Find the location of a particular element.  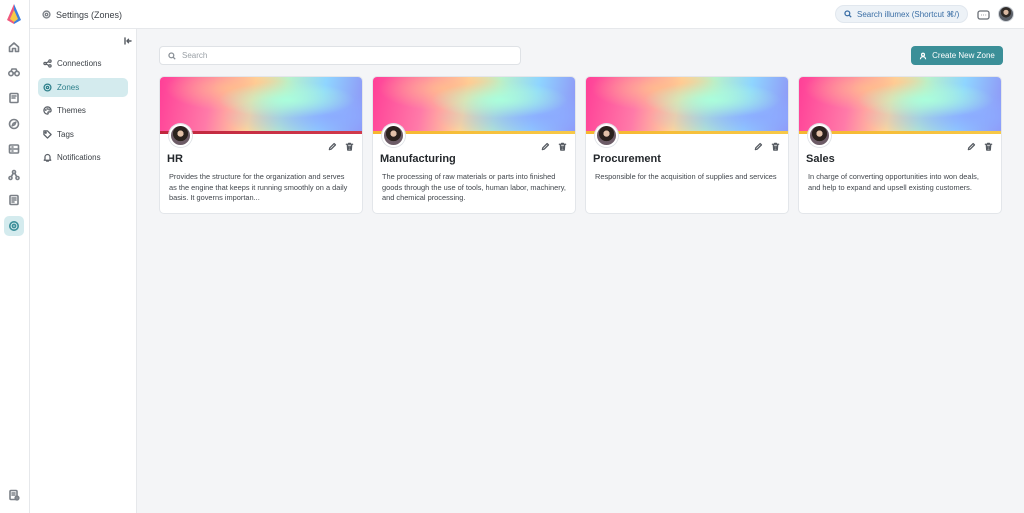

zone-name: Procurement is located at coordinates (627, 159).